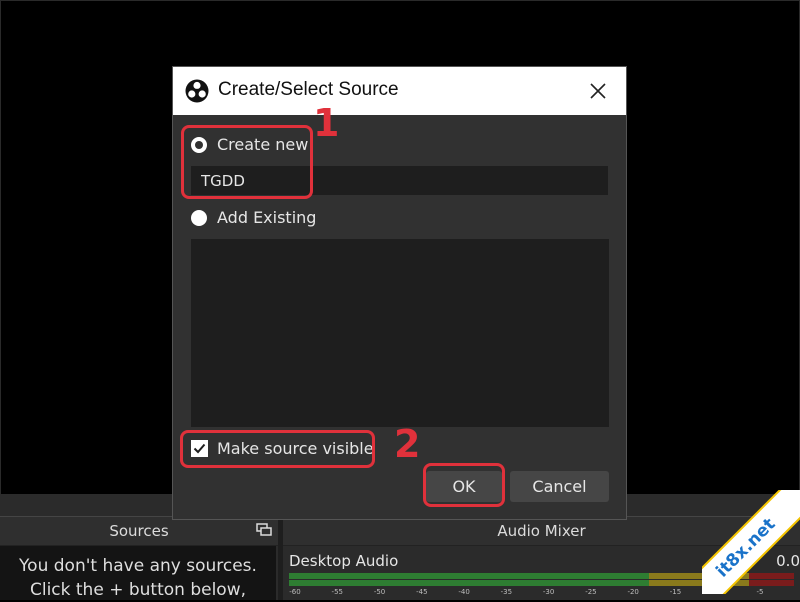  I want to click on create-new-label: Create new, so click(263, 144).